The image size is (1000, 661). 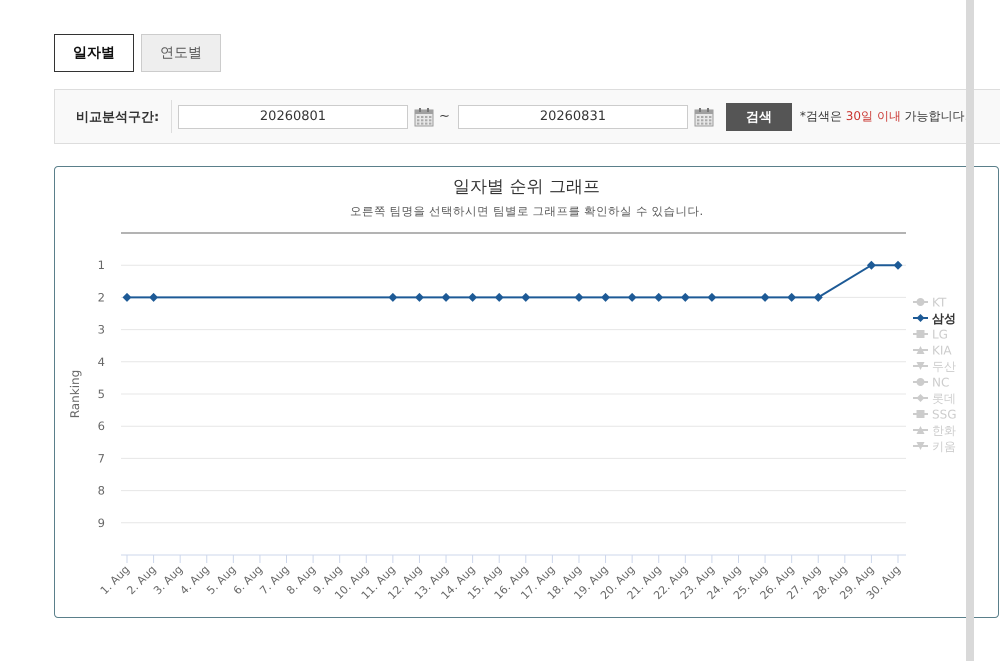 What do you see at coordinates (181, 53) in the screenshot?
I see `tab: 연도별` at bounding box center [181, 53].